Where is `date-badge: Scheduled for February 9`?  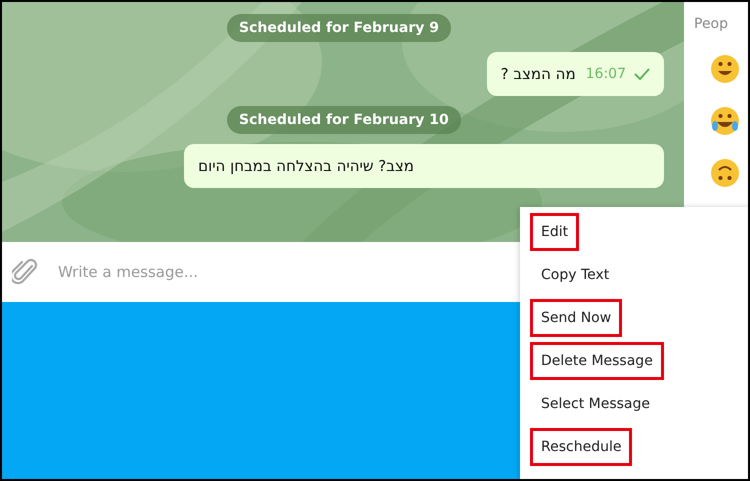 date-badge: Scheduled for February 9 is located at coordinates (339, 28).